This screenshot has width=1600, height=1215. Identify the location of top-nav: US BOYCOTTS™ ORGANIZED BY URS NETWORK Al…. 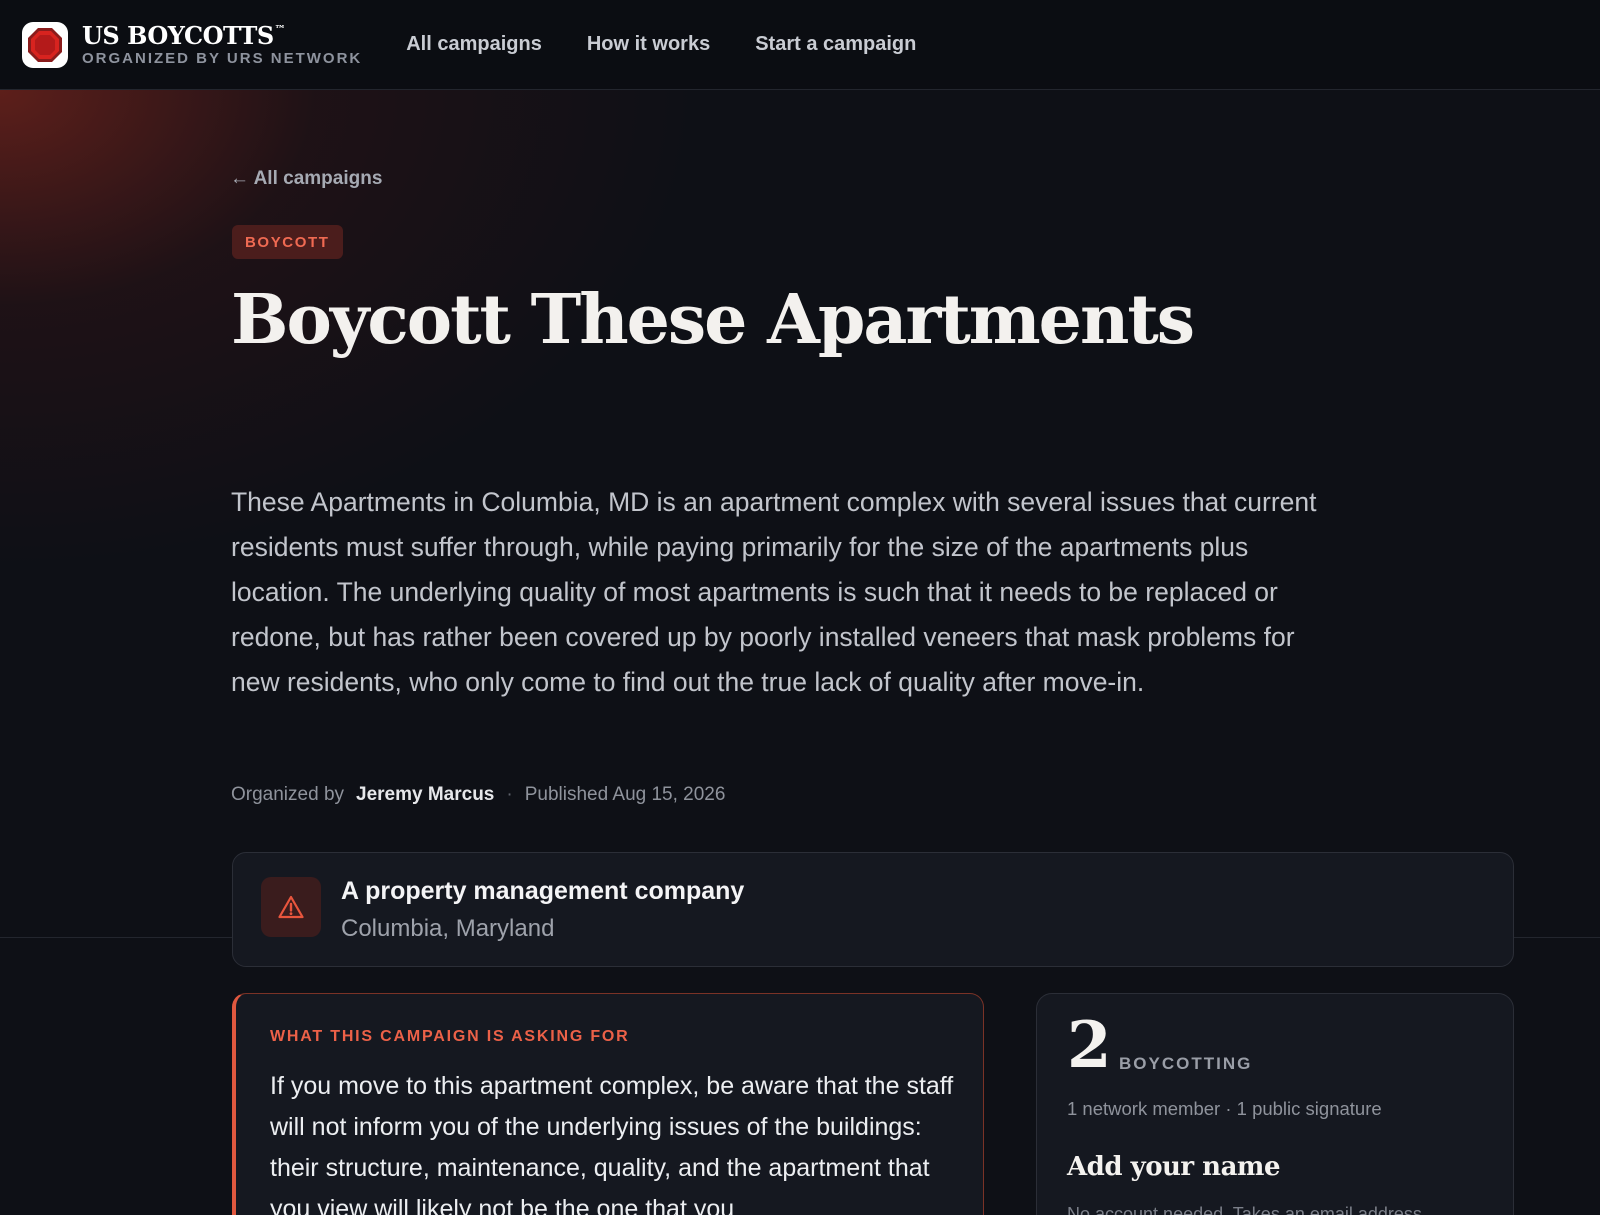
(800, 45).